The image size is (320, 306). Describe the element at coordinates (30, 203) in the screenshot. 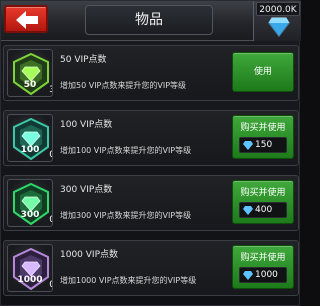

I see `vip-item-slot: 300 0` at that location.